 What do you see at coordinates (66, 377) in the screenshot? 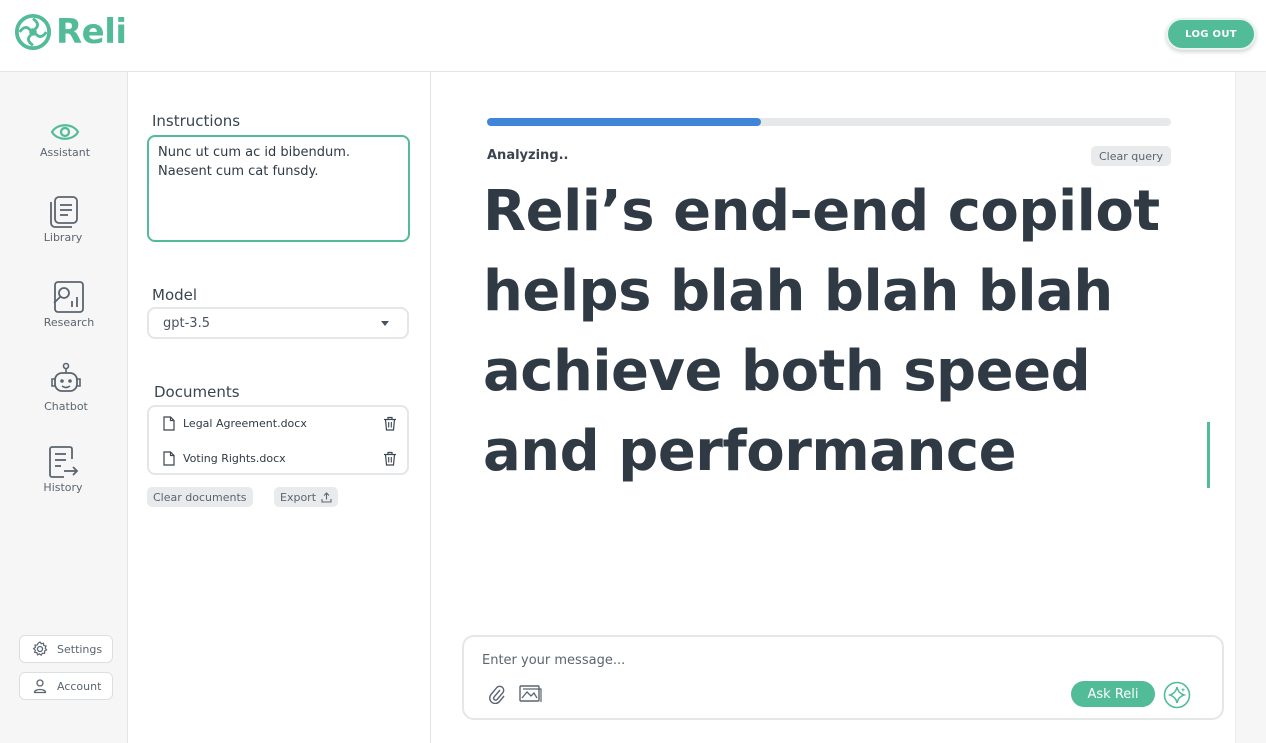
I see `robot-icon` at bounding box center [66, 377].